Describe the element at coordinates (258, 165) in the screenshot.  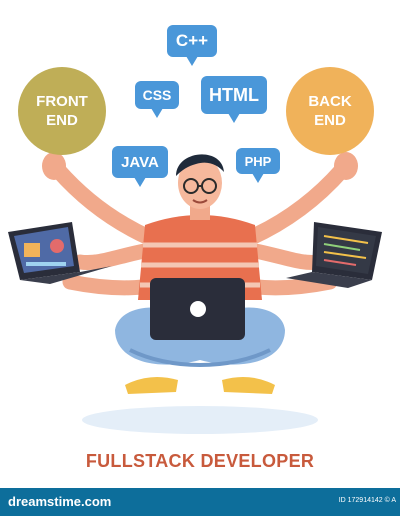
I see `php-bubble: PHP` at that location.